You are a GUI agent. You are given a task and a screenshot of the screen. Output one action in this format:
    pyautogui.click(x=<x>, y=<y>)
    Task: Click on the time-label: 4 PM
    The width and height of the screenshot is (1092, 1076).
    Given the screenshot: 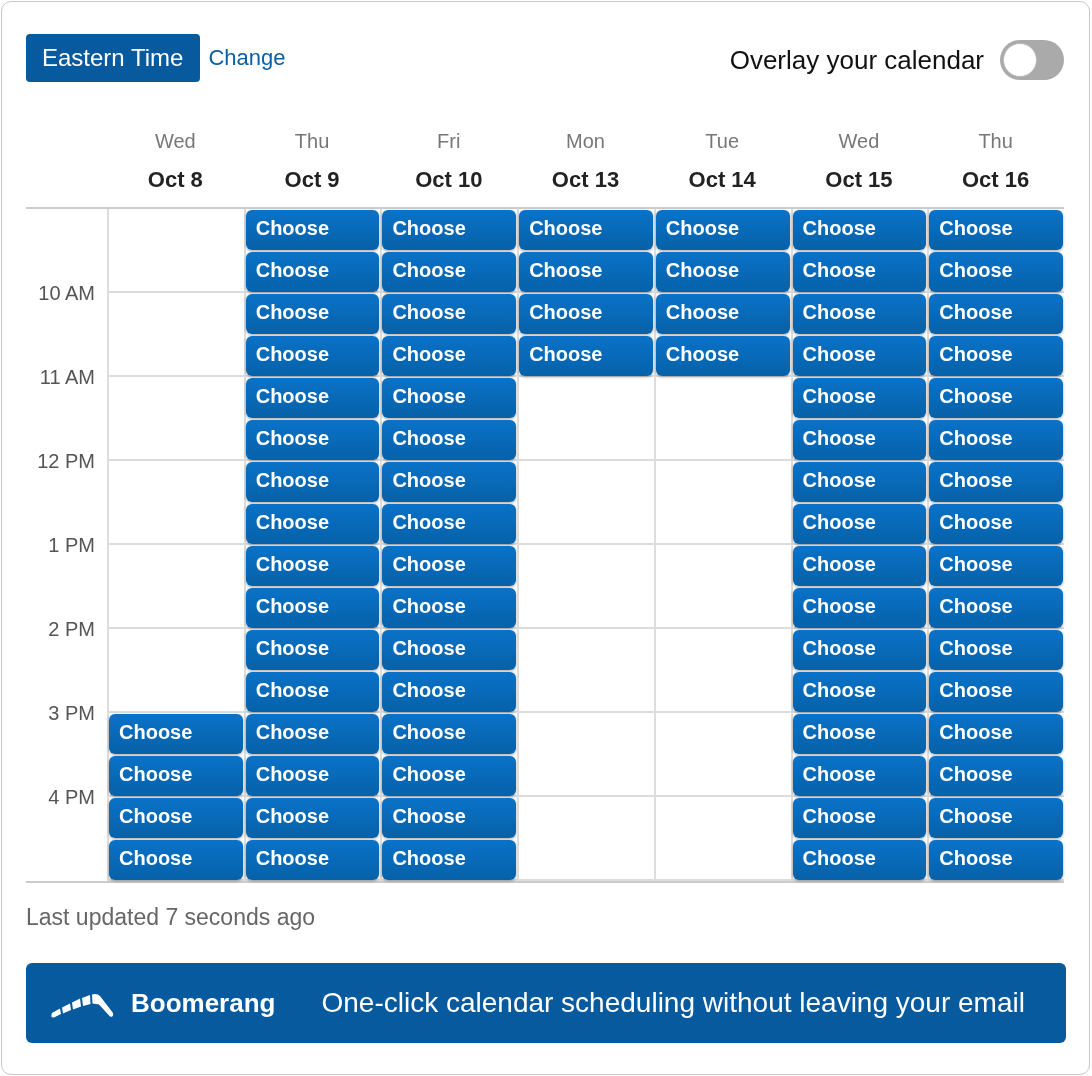 What is the action you would take?
    pyautogui.click(x=71, y=797)
    